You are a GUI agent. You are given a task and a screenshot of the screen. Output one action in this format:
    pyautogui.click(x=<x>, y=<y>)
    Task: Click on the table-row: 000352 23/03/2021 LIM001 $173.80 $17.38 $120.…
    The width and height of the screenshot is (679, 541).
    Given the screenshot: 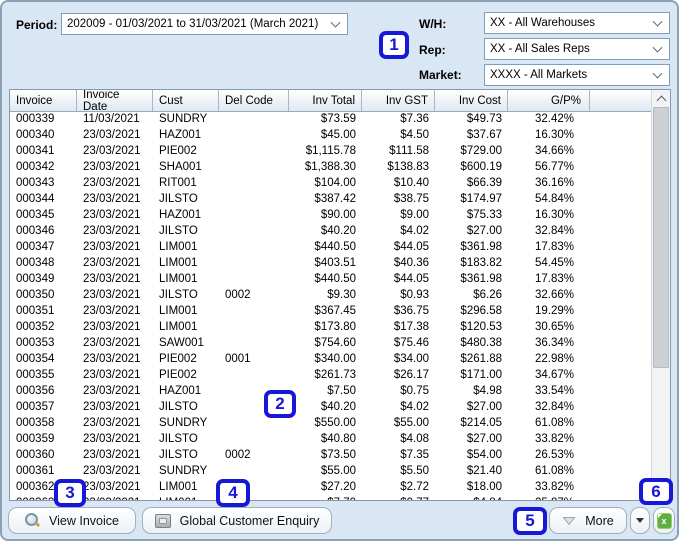 What is the action you would take?
    pyautogui.click(x=330, y=327)
    